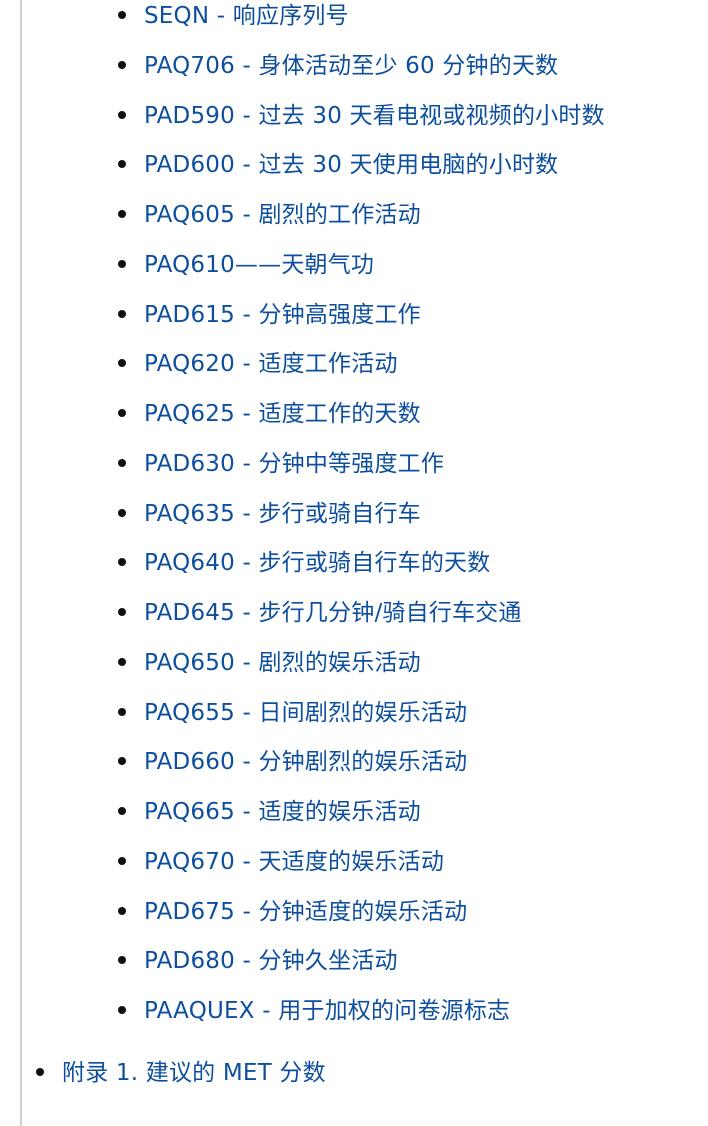 The image size is (708, 1126). What do you see at coordinates (282, 215) in the screenshot?
I see `toc-link-paq605: PAQ605 - 剧烈的工作活动` at bounding box center [282, 215].